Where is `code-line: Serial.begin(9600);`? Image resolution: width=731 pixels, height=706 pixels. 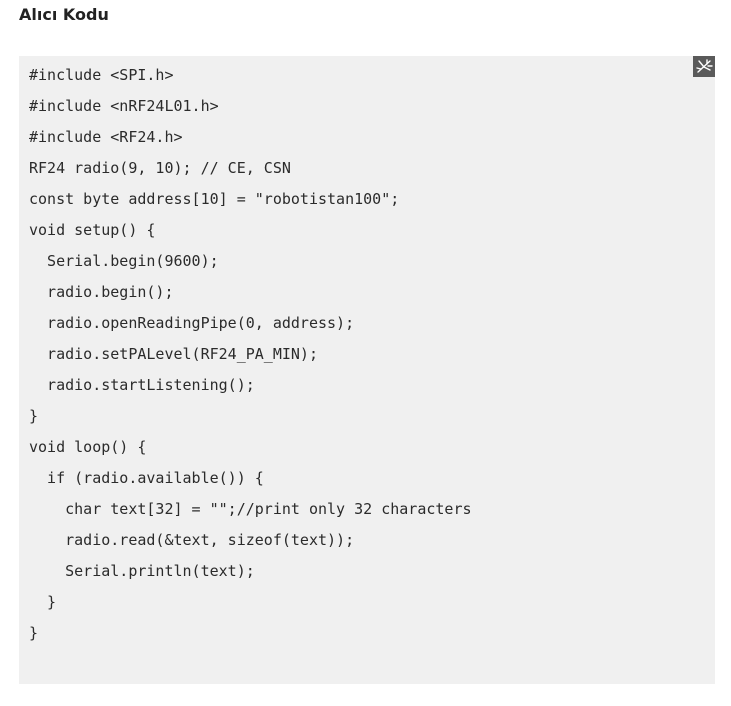 code-line: Serial.begin(9600); is located at coordinates (124, 261).